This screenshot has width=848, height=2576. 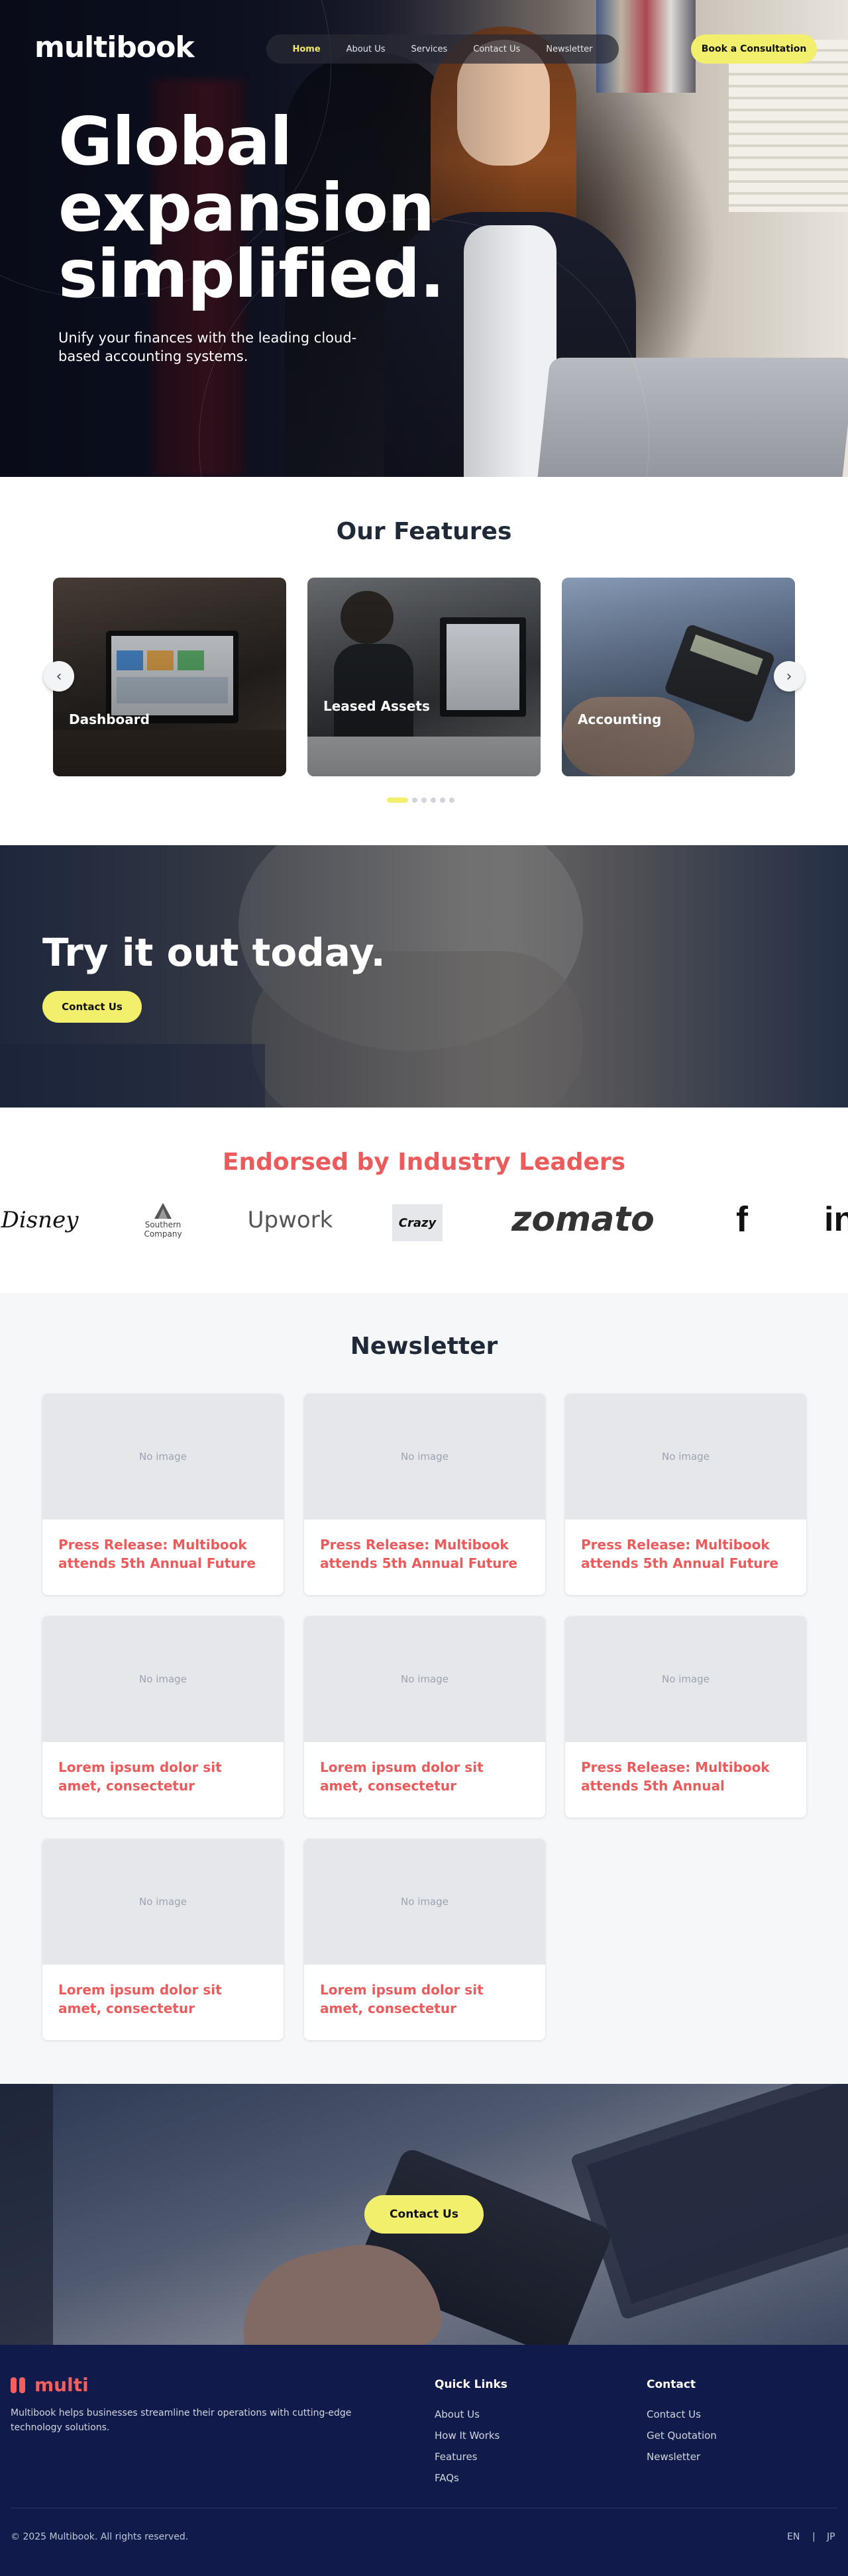 I want to click on cta-title: Try it out today., so click(x=214, y=952).